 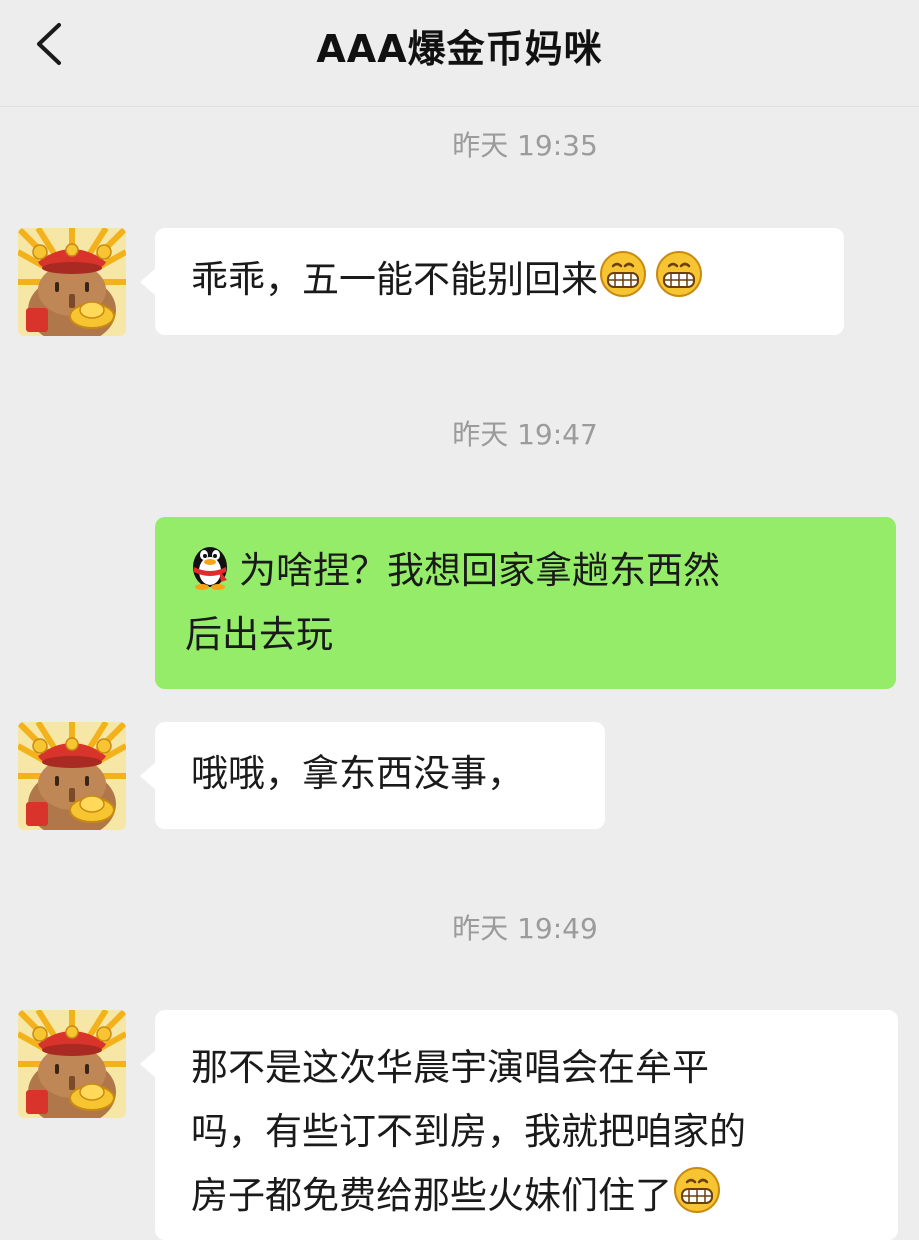 What do you see at coordinates (450, 1067) in the screenshot?
I see `message-text-line: 那不是这次华晨宇演唱会在牟平` at bounding box center [450, 1067].